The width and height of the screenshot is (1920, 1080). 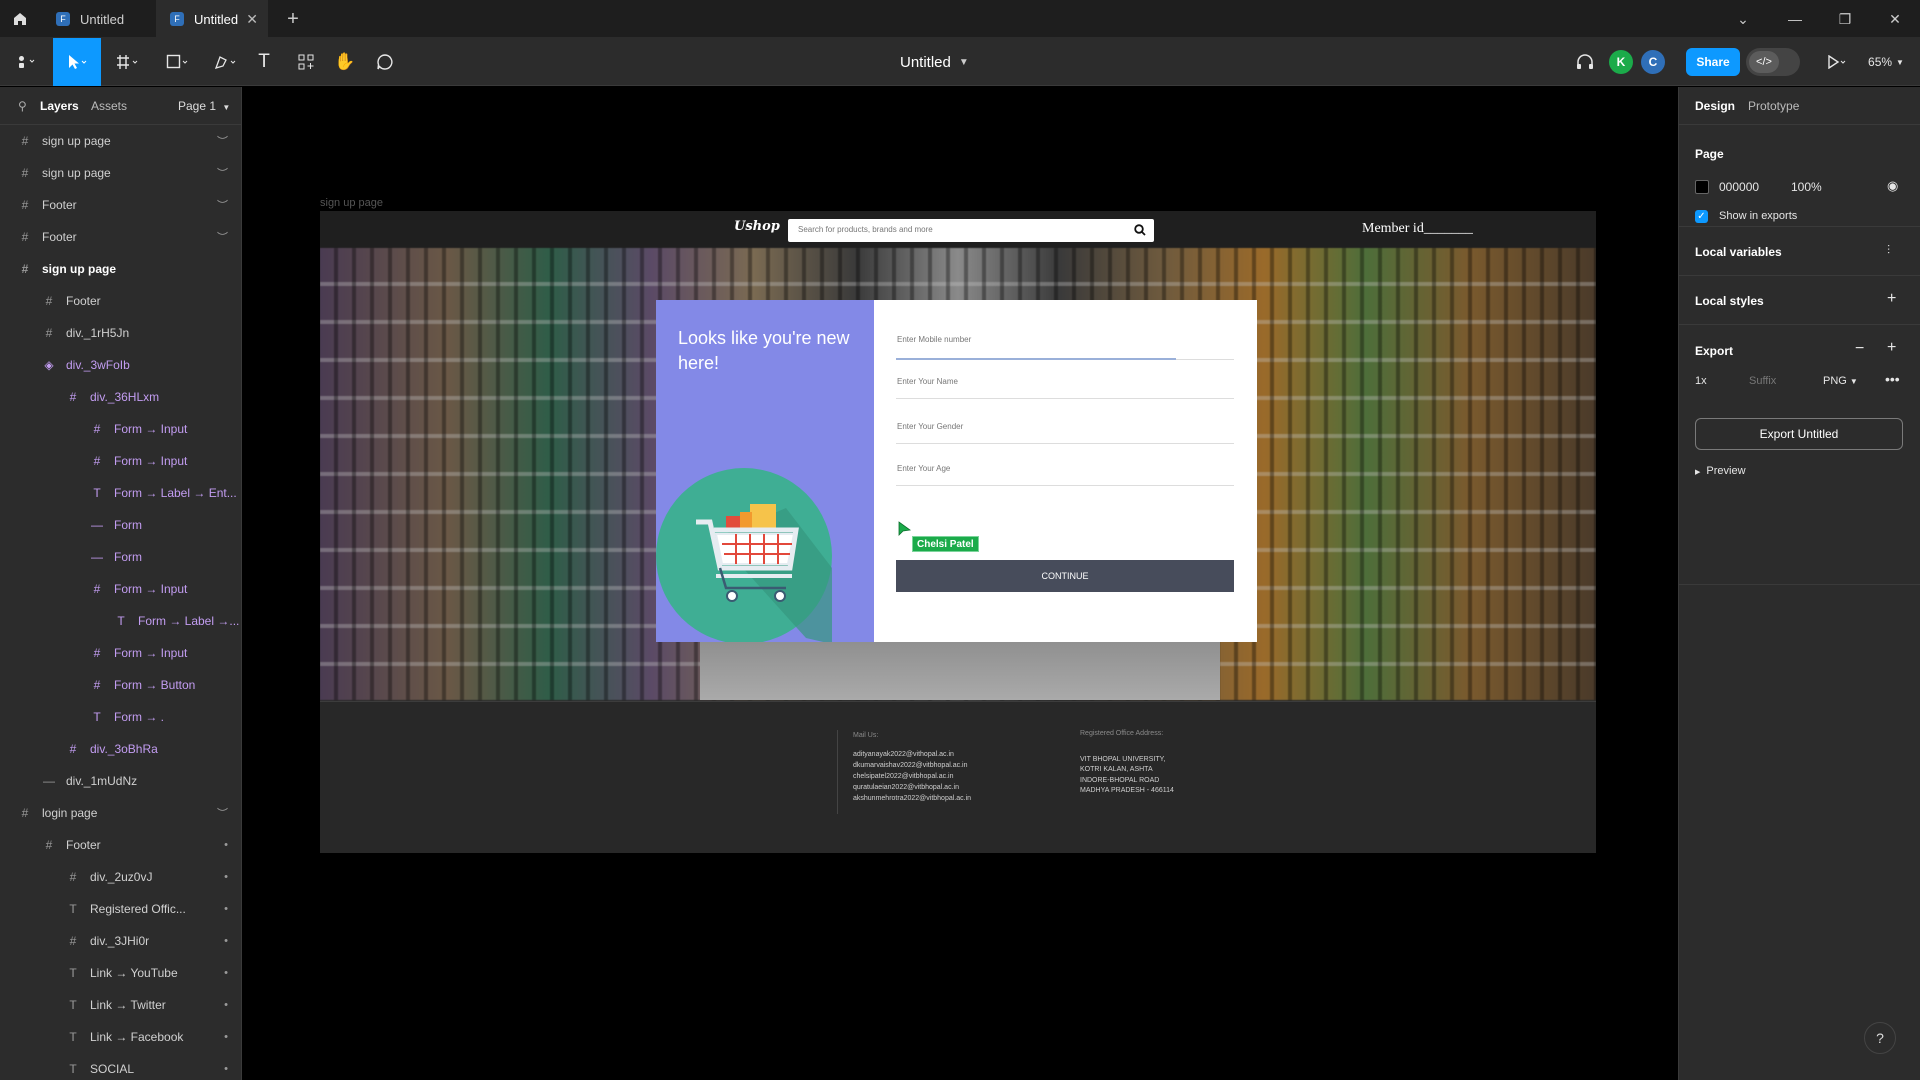 What do you see at coordinates (1702, 187) in the screenshot?
I see `page-color-swatch` at bounding box center [1702, 187].